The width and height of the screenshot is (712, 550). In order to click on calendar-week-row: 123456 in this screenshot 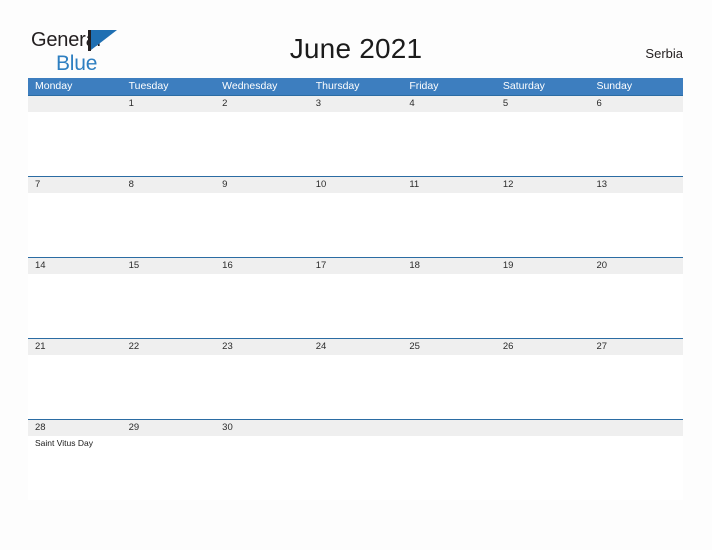, I will do `click(355, 135)`.